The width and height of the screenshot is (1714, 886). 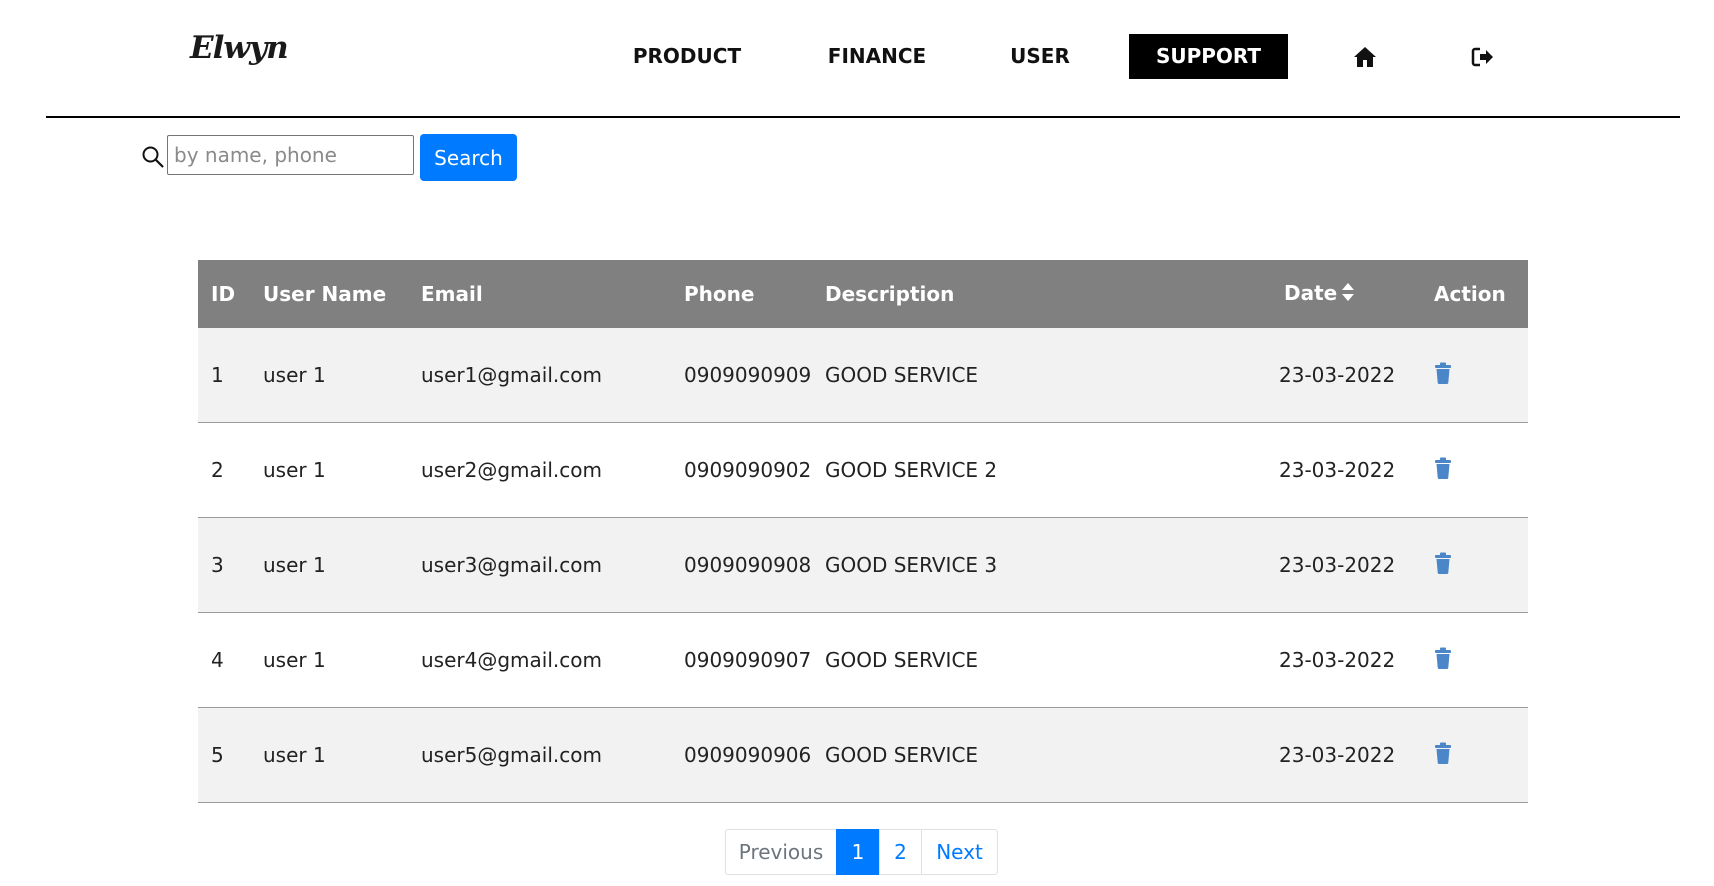 What do you see at coordinates (858, 852) in the screenshot?
I see `pagination-page-1: 1` at bounding box center [858, 852].